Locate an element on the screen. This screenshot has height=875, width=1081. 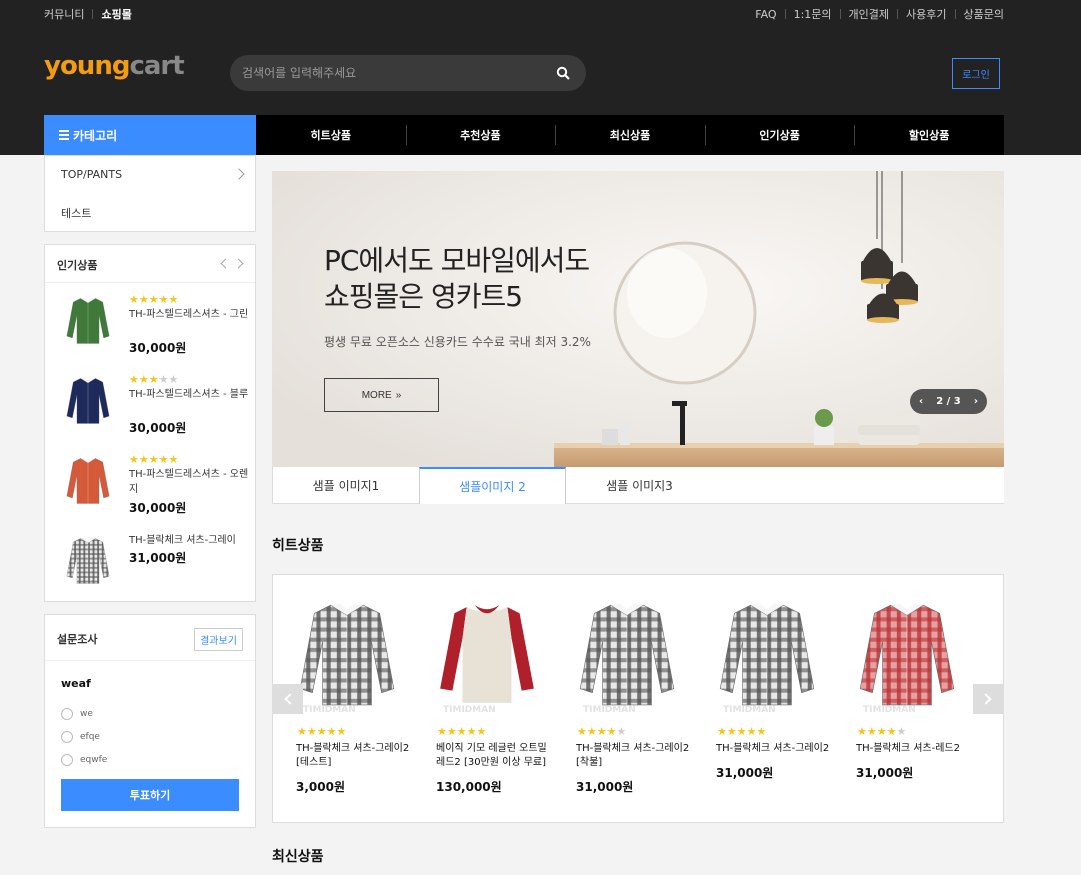
shop-link: 쇼핑몰 is located at coordinates (116, 14).